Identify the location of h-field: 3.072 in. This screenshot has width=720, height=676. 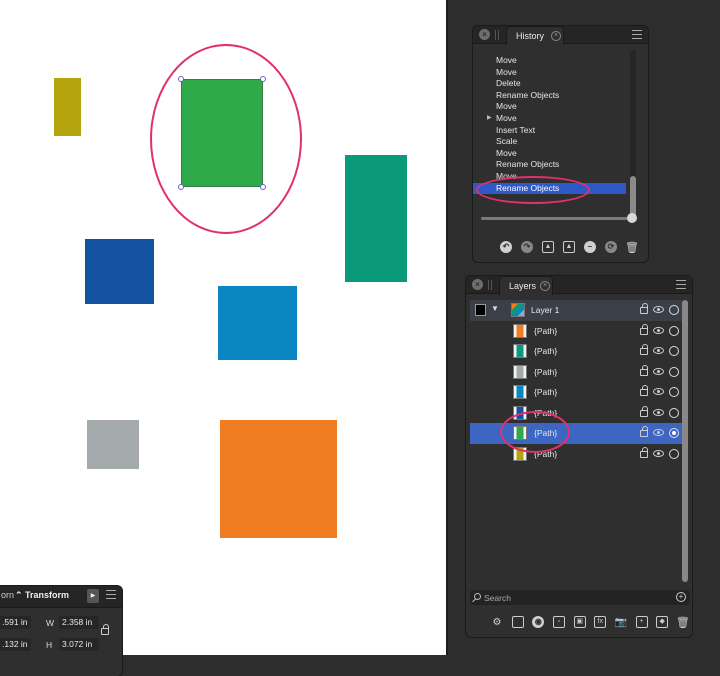
(79, 644).